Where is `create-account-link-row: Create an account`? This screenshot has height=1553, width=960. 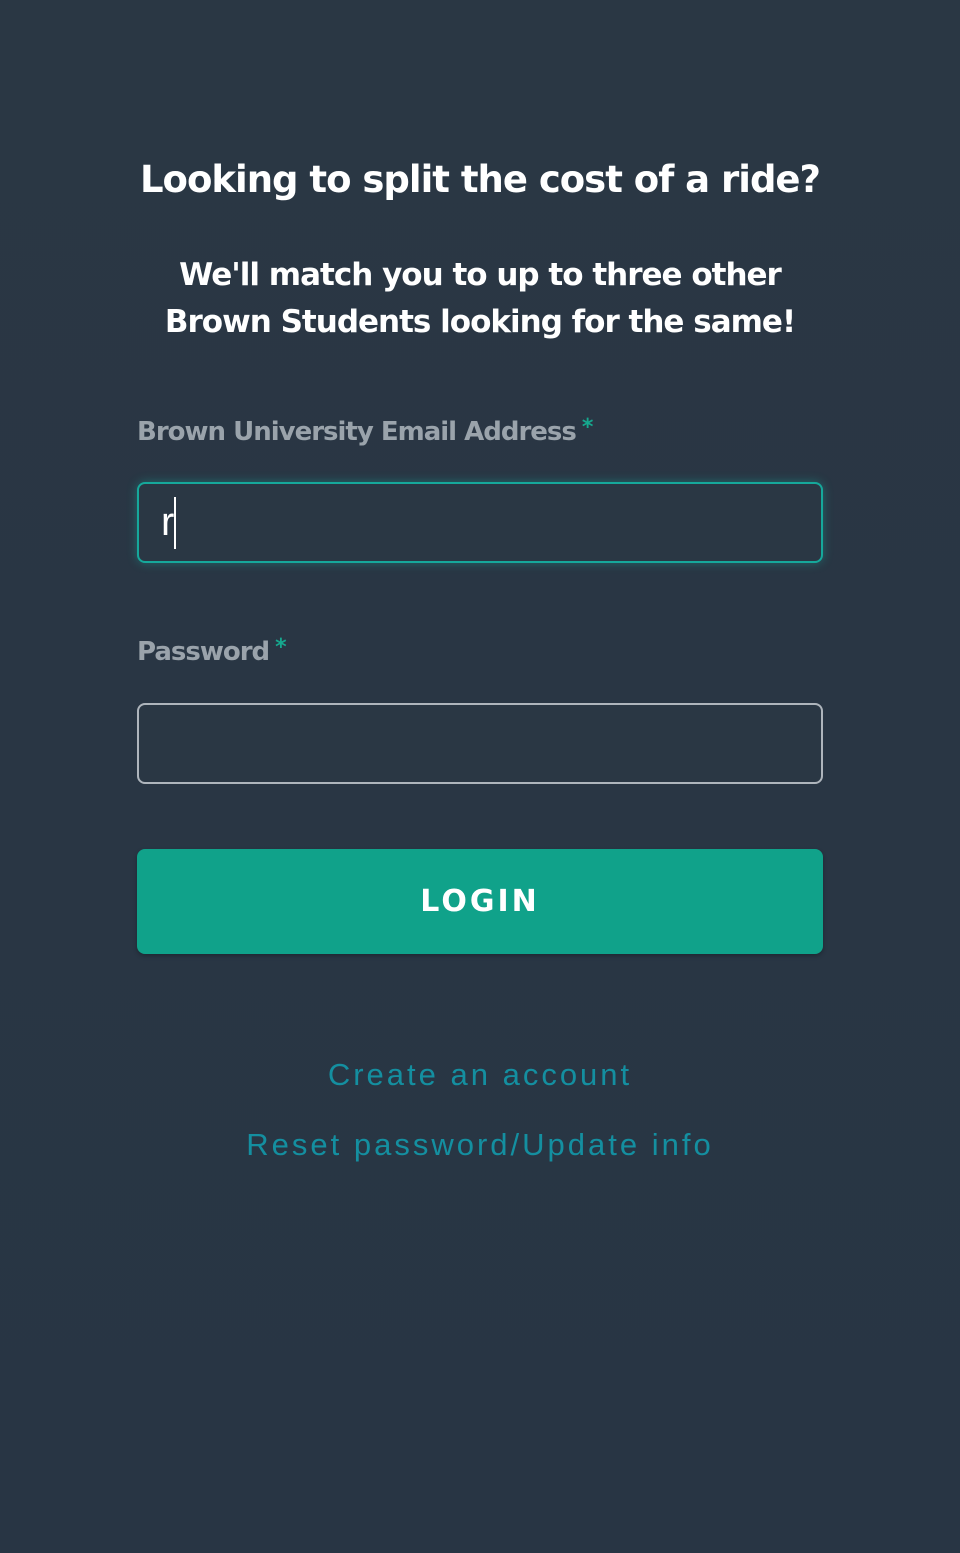 create-account-link-row: Create an account is located at coordinates (480, 1075).